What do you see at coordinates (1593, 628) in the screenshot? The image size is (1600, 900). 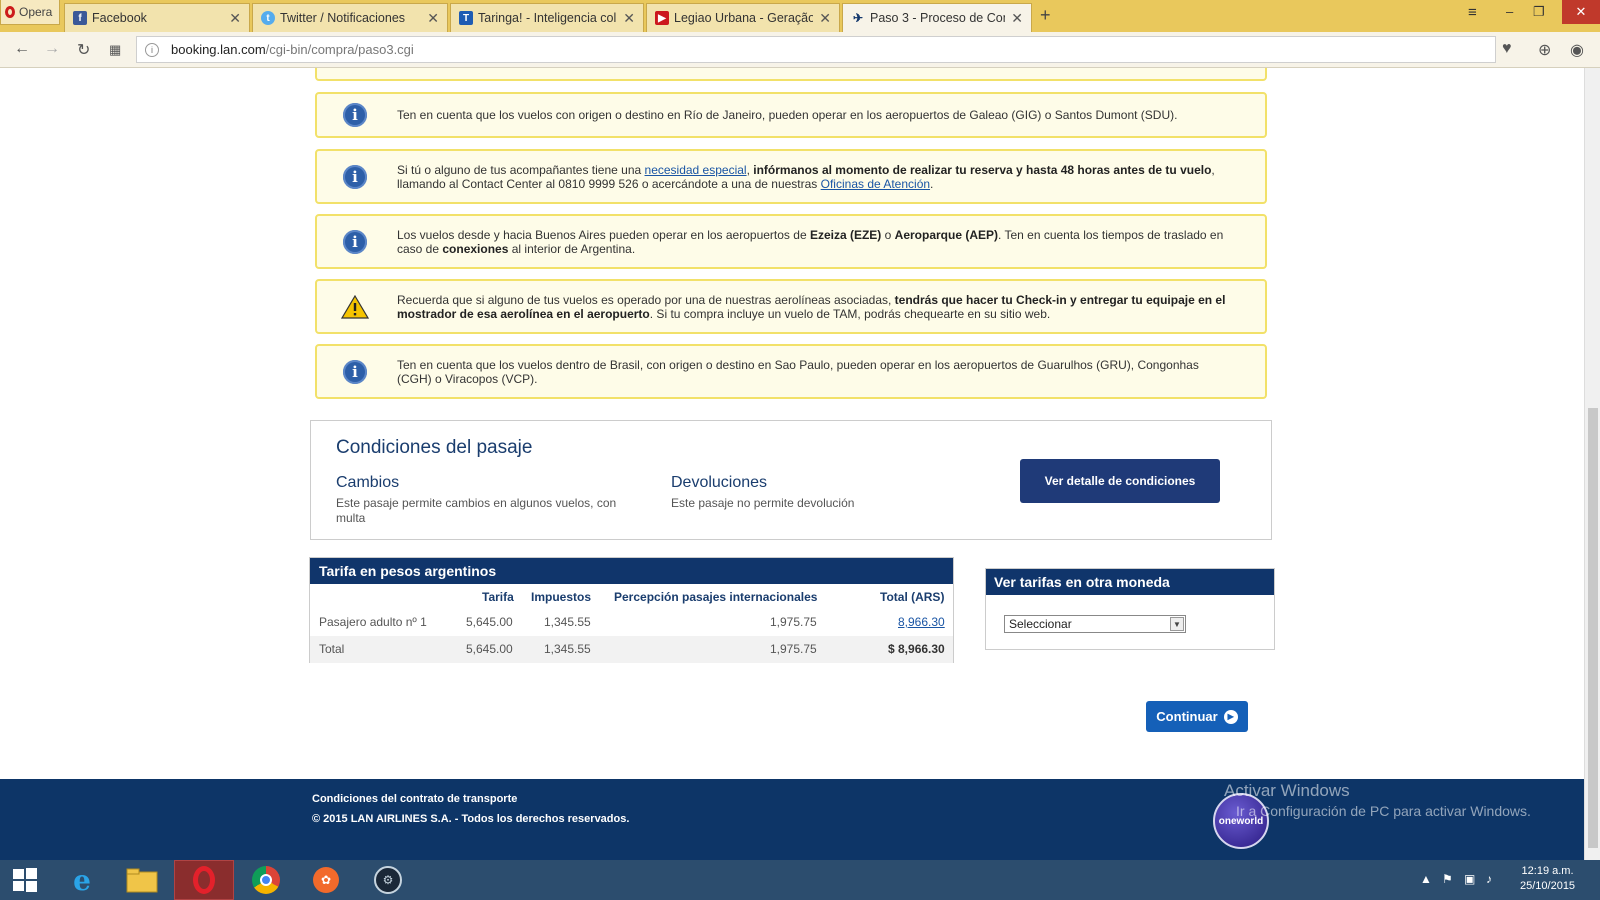 I see `scrollbar-thumb` at bounding box center [1593, 628].